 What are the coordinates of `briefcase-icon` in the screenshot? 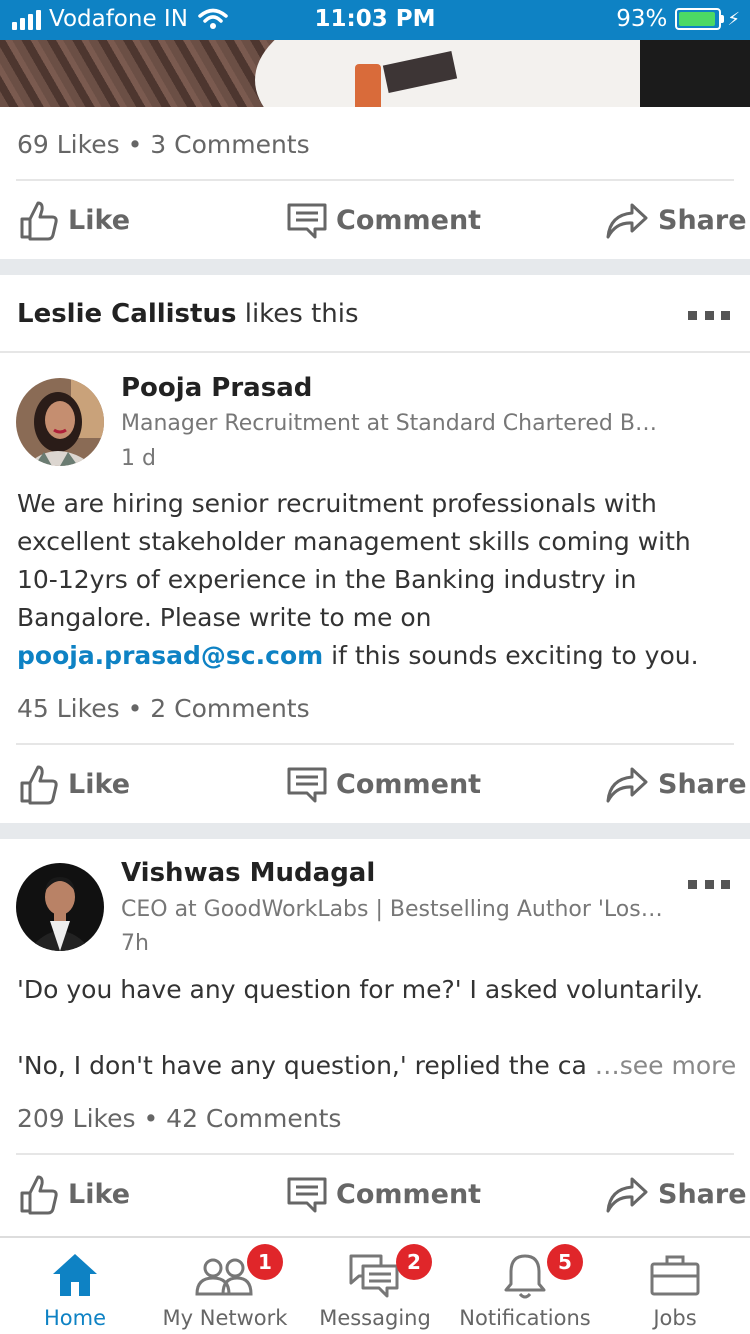 It's located at (675, 1275).